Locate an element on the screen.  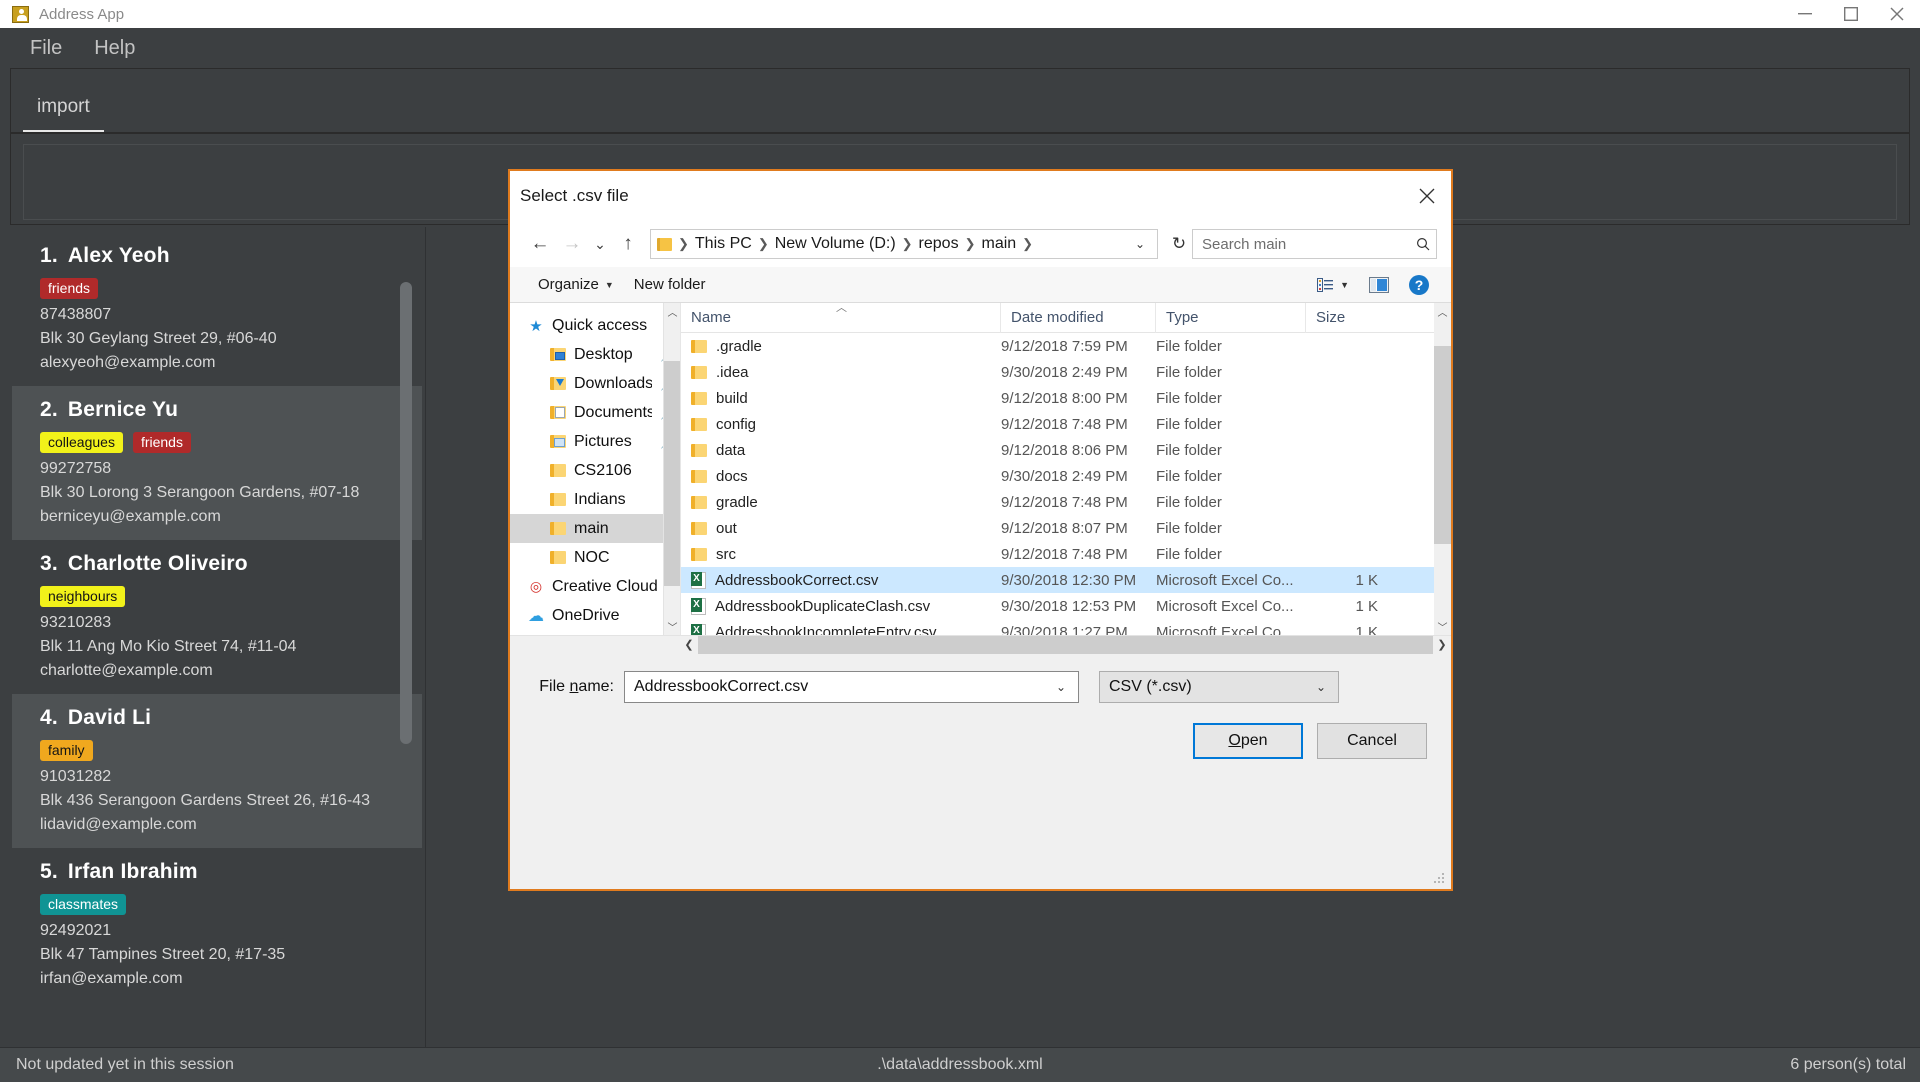
contact-list-scrollbar is located at coordinates (406, 639).